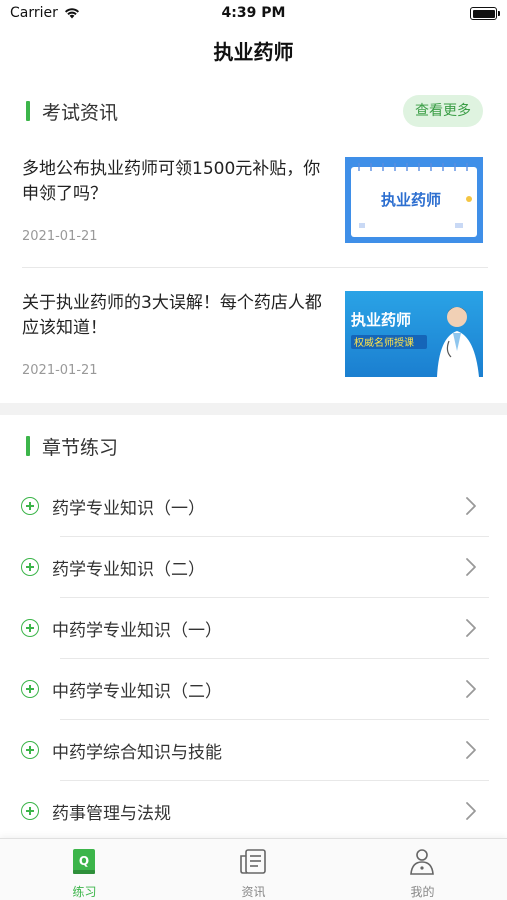  Describe the element at coordinates (253, 446) in the screenshot. I see `chapter-section-header: 章节练习` at that location.